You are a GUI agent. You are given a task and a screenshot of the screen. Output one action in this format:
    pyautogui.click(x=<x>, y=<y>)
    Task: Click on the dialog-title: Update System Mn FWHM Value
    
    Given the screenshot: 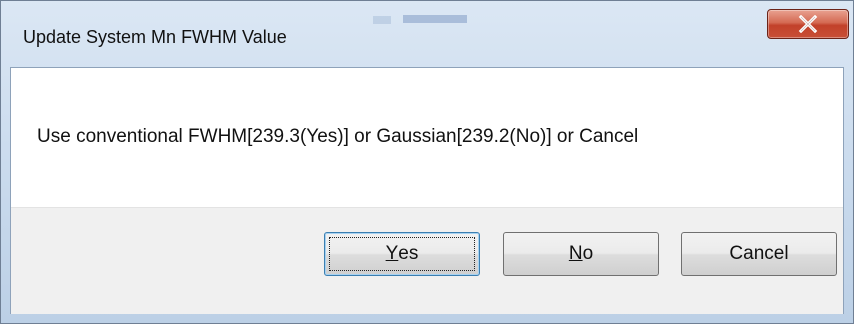 What is the action you would take?
    pyautogui.click(x=155, y=37)
    